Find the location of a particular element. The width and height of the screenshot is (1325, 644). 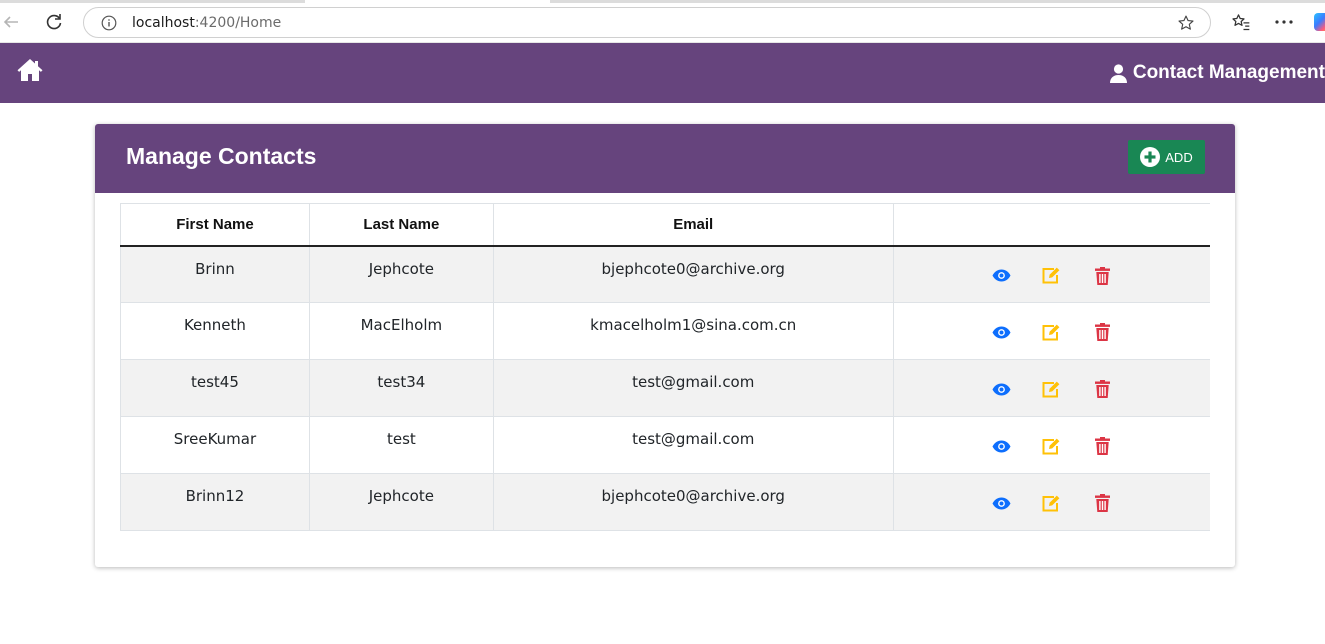

url-text: localhost:4200/Home is located at coordinates (206, 23).